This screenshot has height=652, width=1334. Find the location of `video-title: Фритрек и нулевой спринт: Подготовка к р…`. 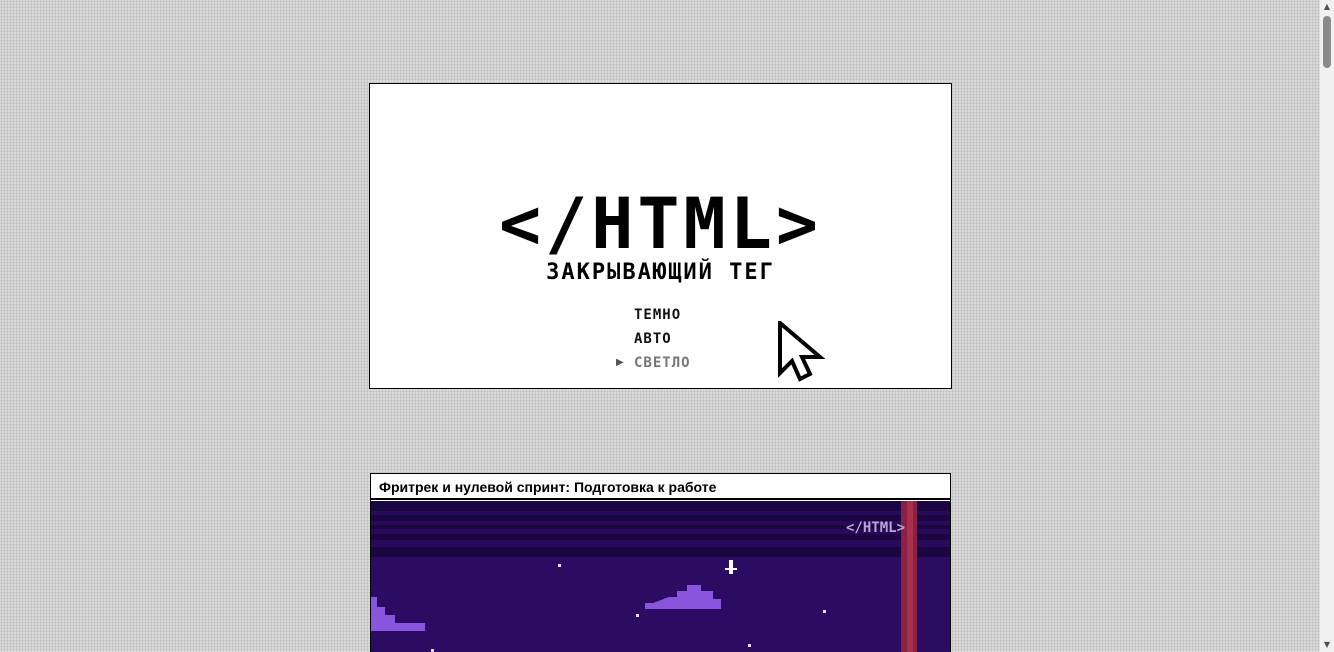

video-title: Фритрек и нулевой спринт: Подготовка к р… is located at coordinates (660, 487).